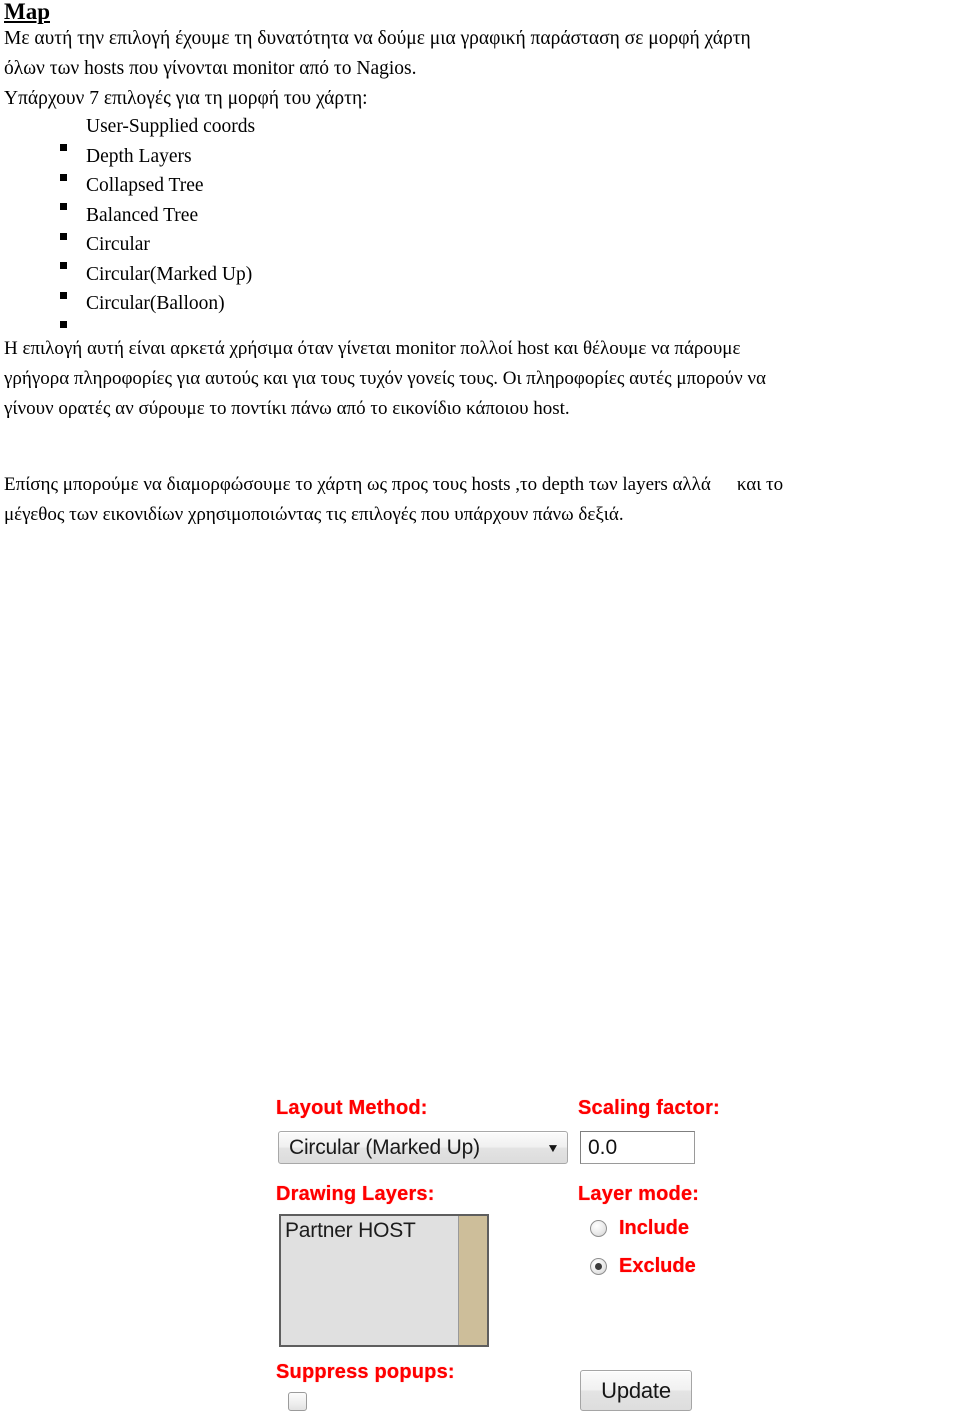 This screenshot has width=960, height=1411. Describe the element at coordinates (171, 126) in the screenshot. I see `list-item-label: User-Supplied coords` at that location.